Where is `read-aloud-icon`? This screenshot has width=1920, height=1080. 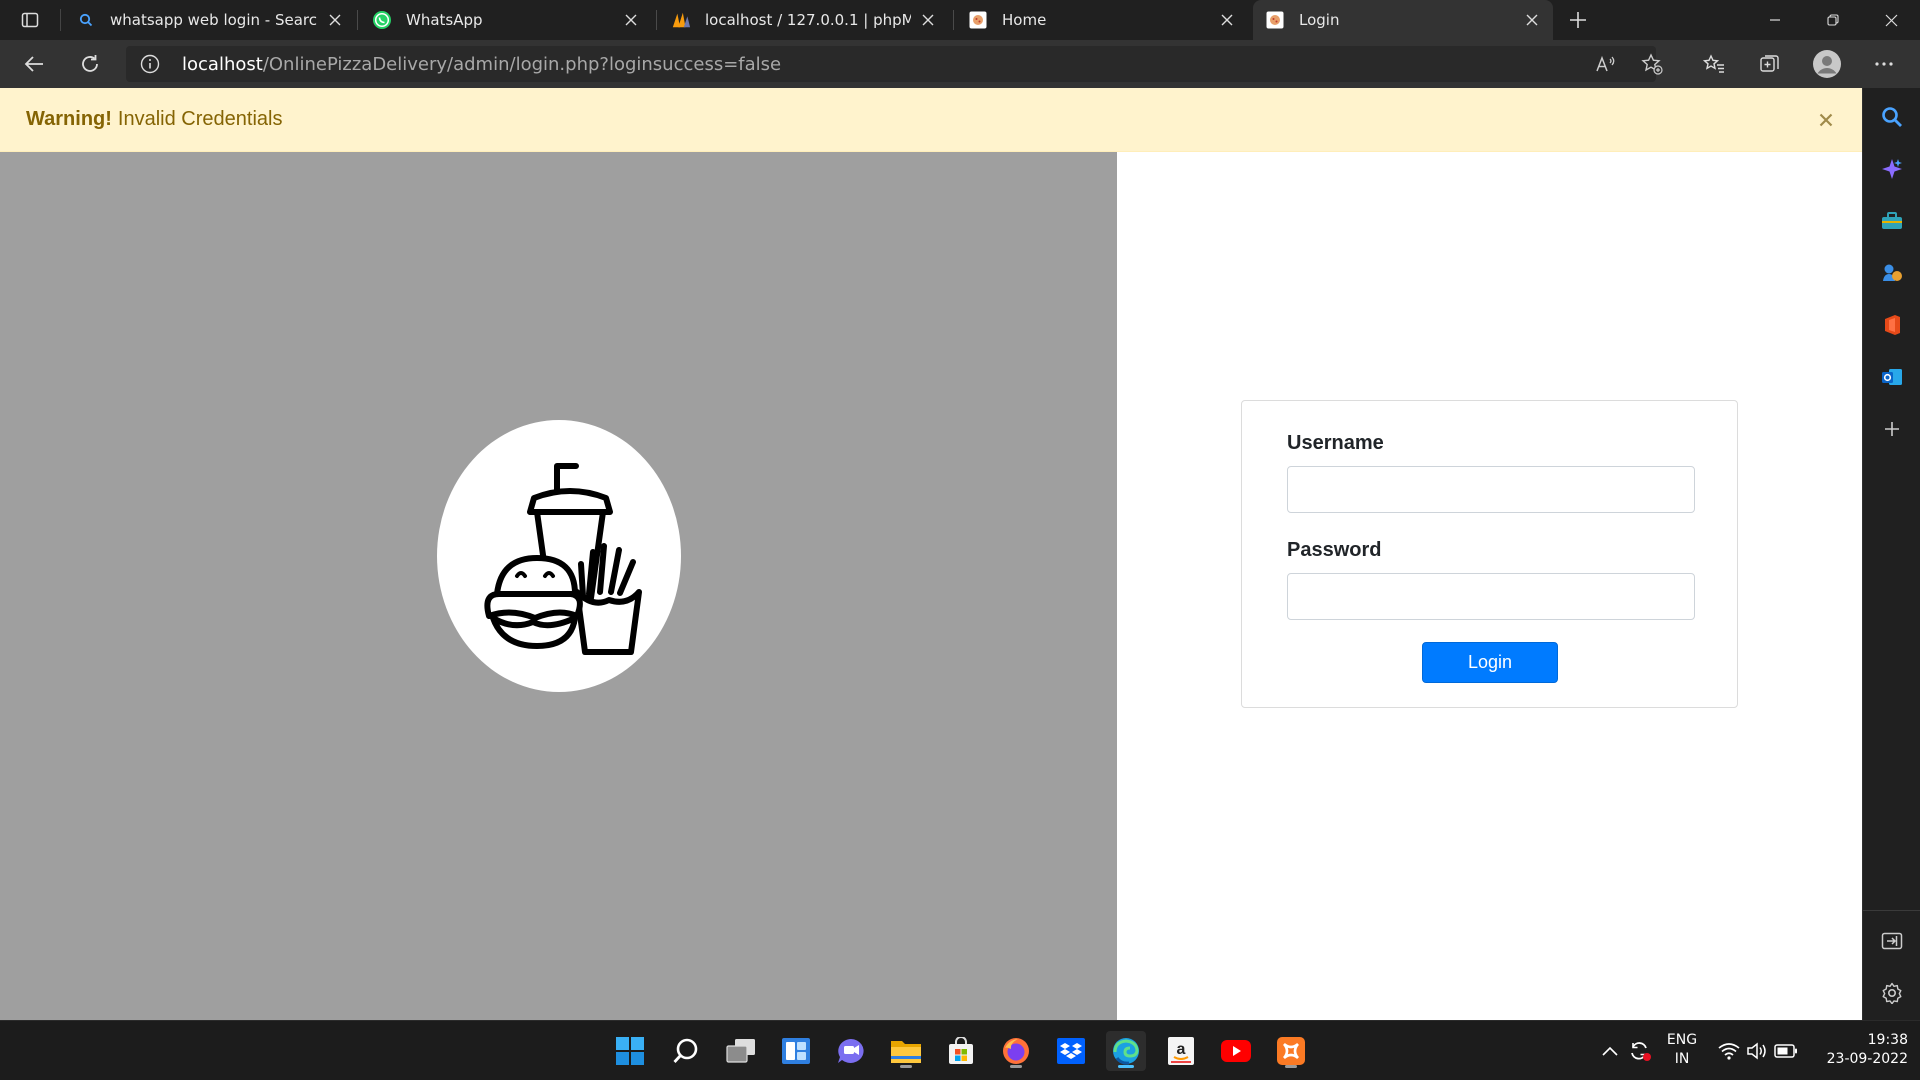
read-aloud-icon is located at coordinates (1605, 63).